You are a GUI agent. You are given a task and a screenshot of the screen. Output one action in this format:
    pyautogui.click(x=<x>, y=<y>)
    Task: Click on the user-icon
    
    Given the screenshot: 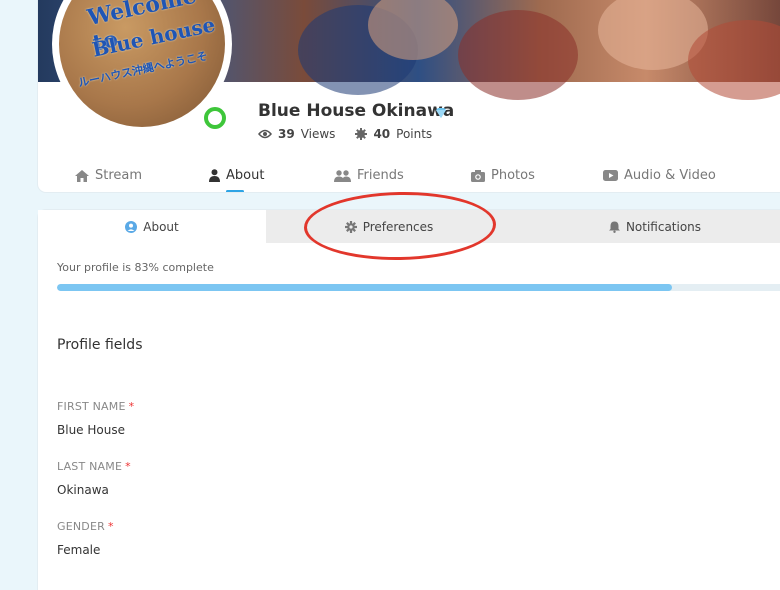 What is the action you would take?
    pyautogui.click(x=214, y=175)
    